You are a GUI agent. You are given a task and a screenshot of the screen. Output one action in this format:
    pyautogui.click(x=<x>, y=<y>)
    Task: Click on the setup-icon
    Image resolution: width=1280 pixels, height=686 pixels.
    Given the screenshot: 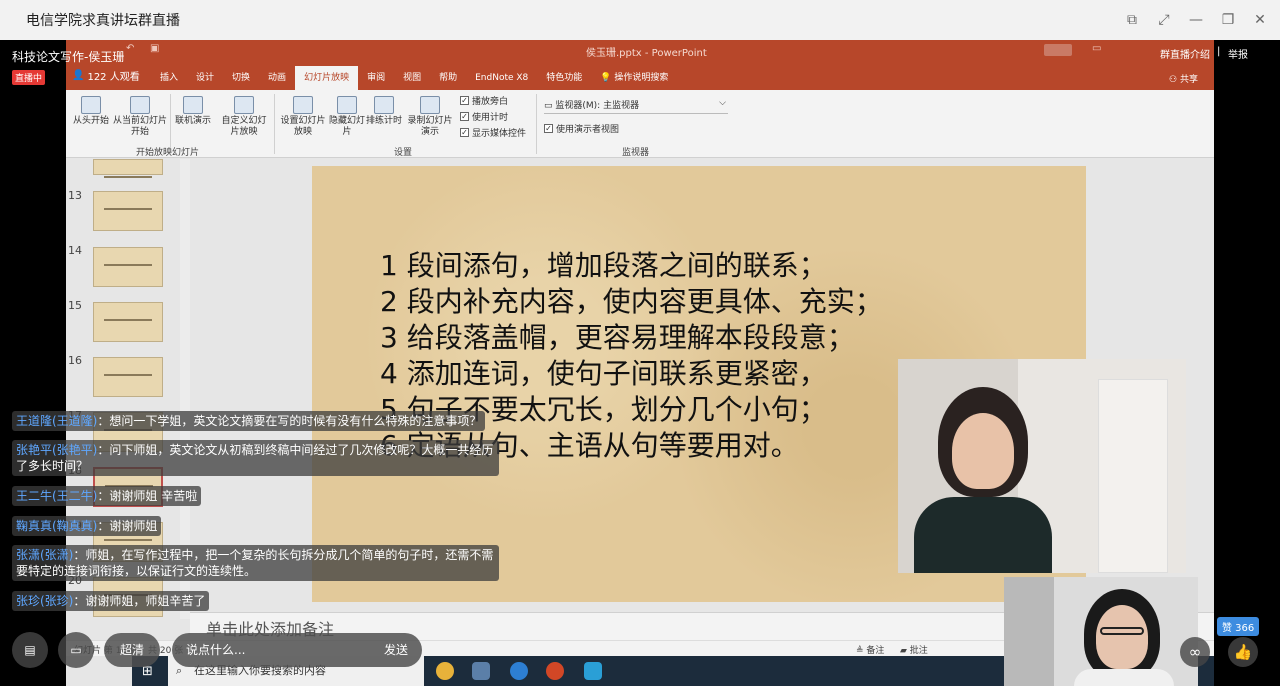 What is the action you would take?
    pyautogui.click(x=303, y=105)
    